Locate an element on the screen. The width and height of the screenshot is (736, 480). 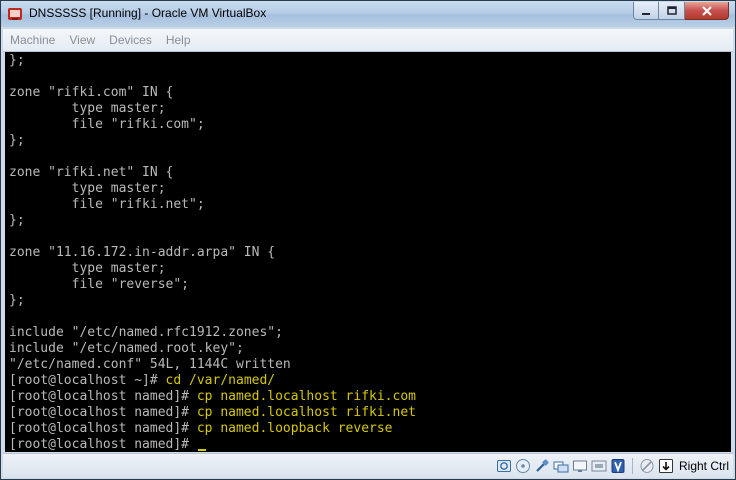
shared-folders-icon is located at coordinates (561, 466).